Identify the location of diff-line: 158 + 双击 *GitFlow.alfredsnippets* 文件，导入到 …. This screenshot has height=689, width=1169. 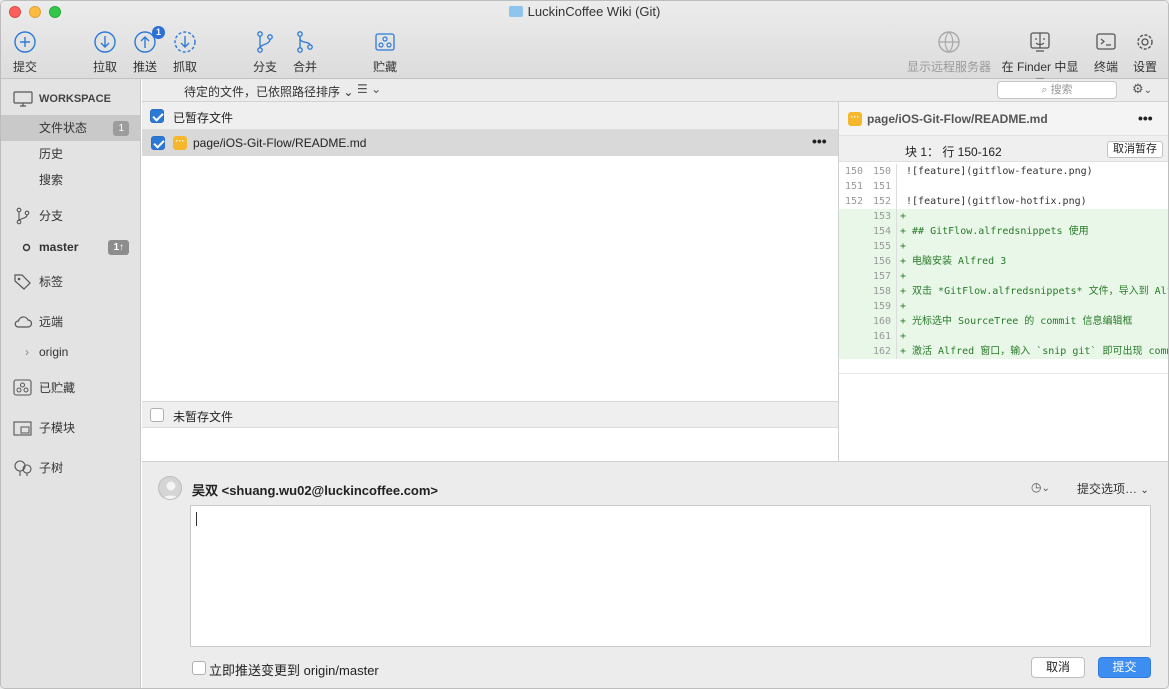
(1003, 291).